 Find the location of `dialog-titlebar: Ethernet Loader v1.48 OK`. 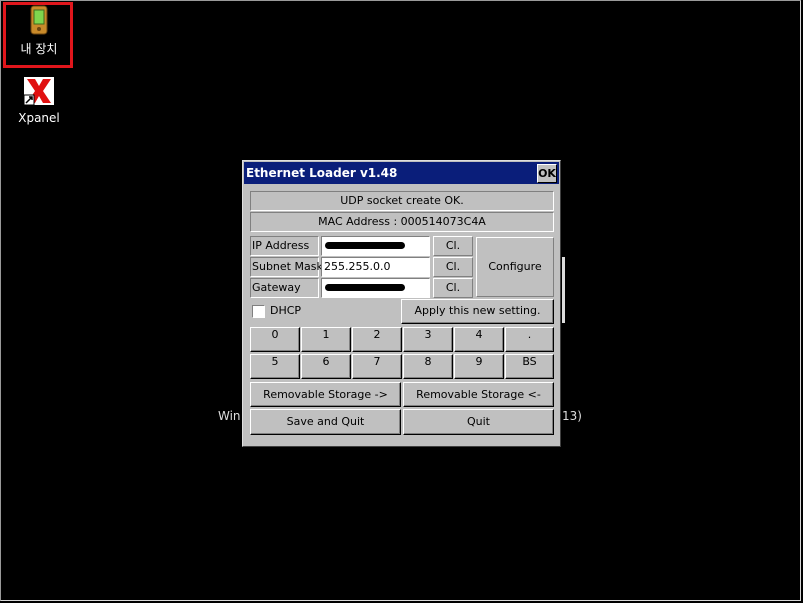

dialog-titlebar: Ethernet Loader v1.48 OK is located at coordinates (401, 173).